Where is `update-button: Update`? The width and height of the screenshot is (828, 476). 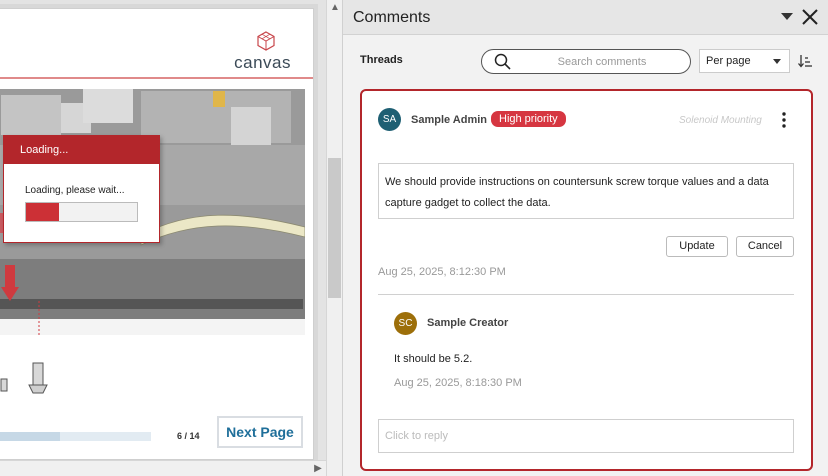 update-button: Update is located at coordinates (697, 246).